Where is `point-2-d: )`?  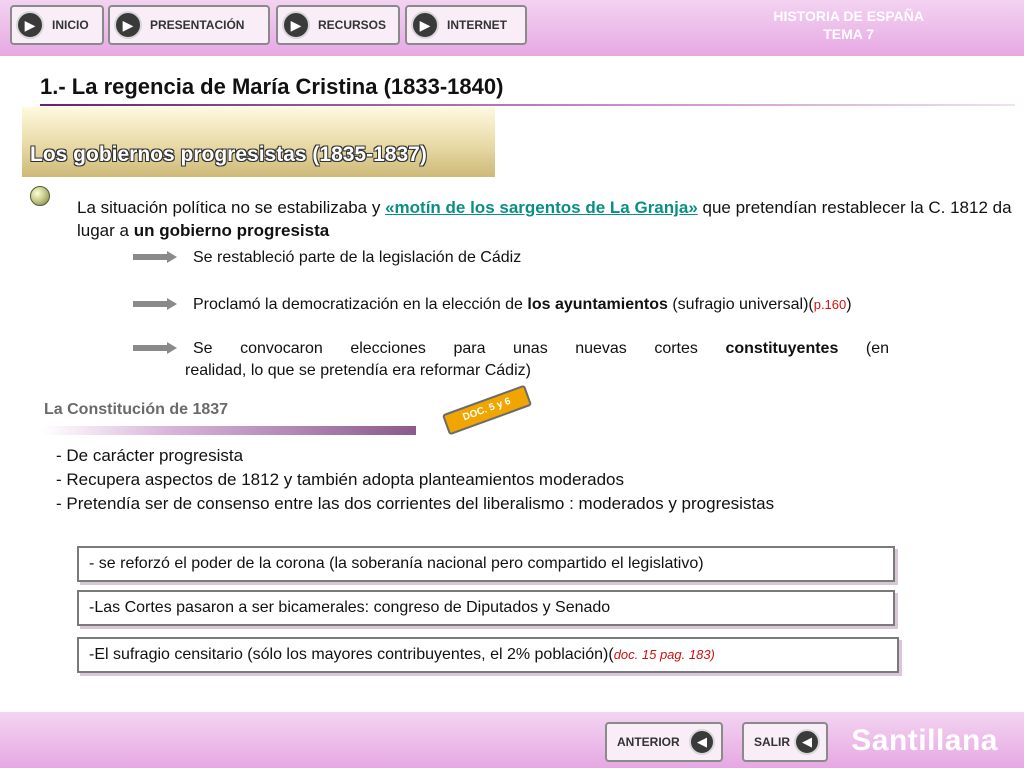
point-2-d: ) is located at coordinates (849, 304).